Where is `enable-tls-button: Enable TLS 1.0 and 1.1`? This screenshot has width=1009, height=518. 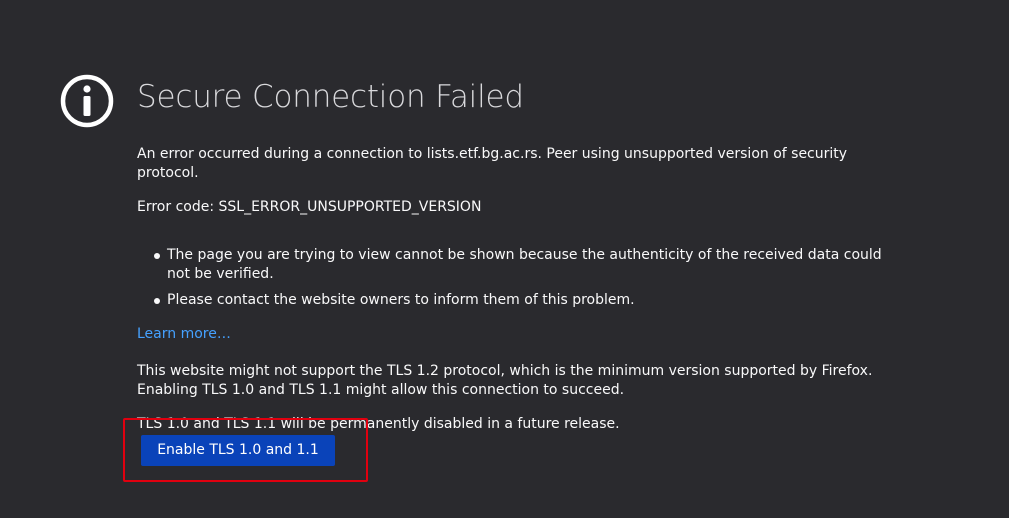 enable-tls-button: Enable TLS 1.0 and 1.1 is located at coordinates (238, 450).